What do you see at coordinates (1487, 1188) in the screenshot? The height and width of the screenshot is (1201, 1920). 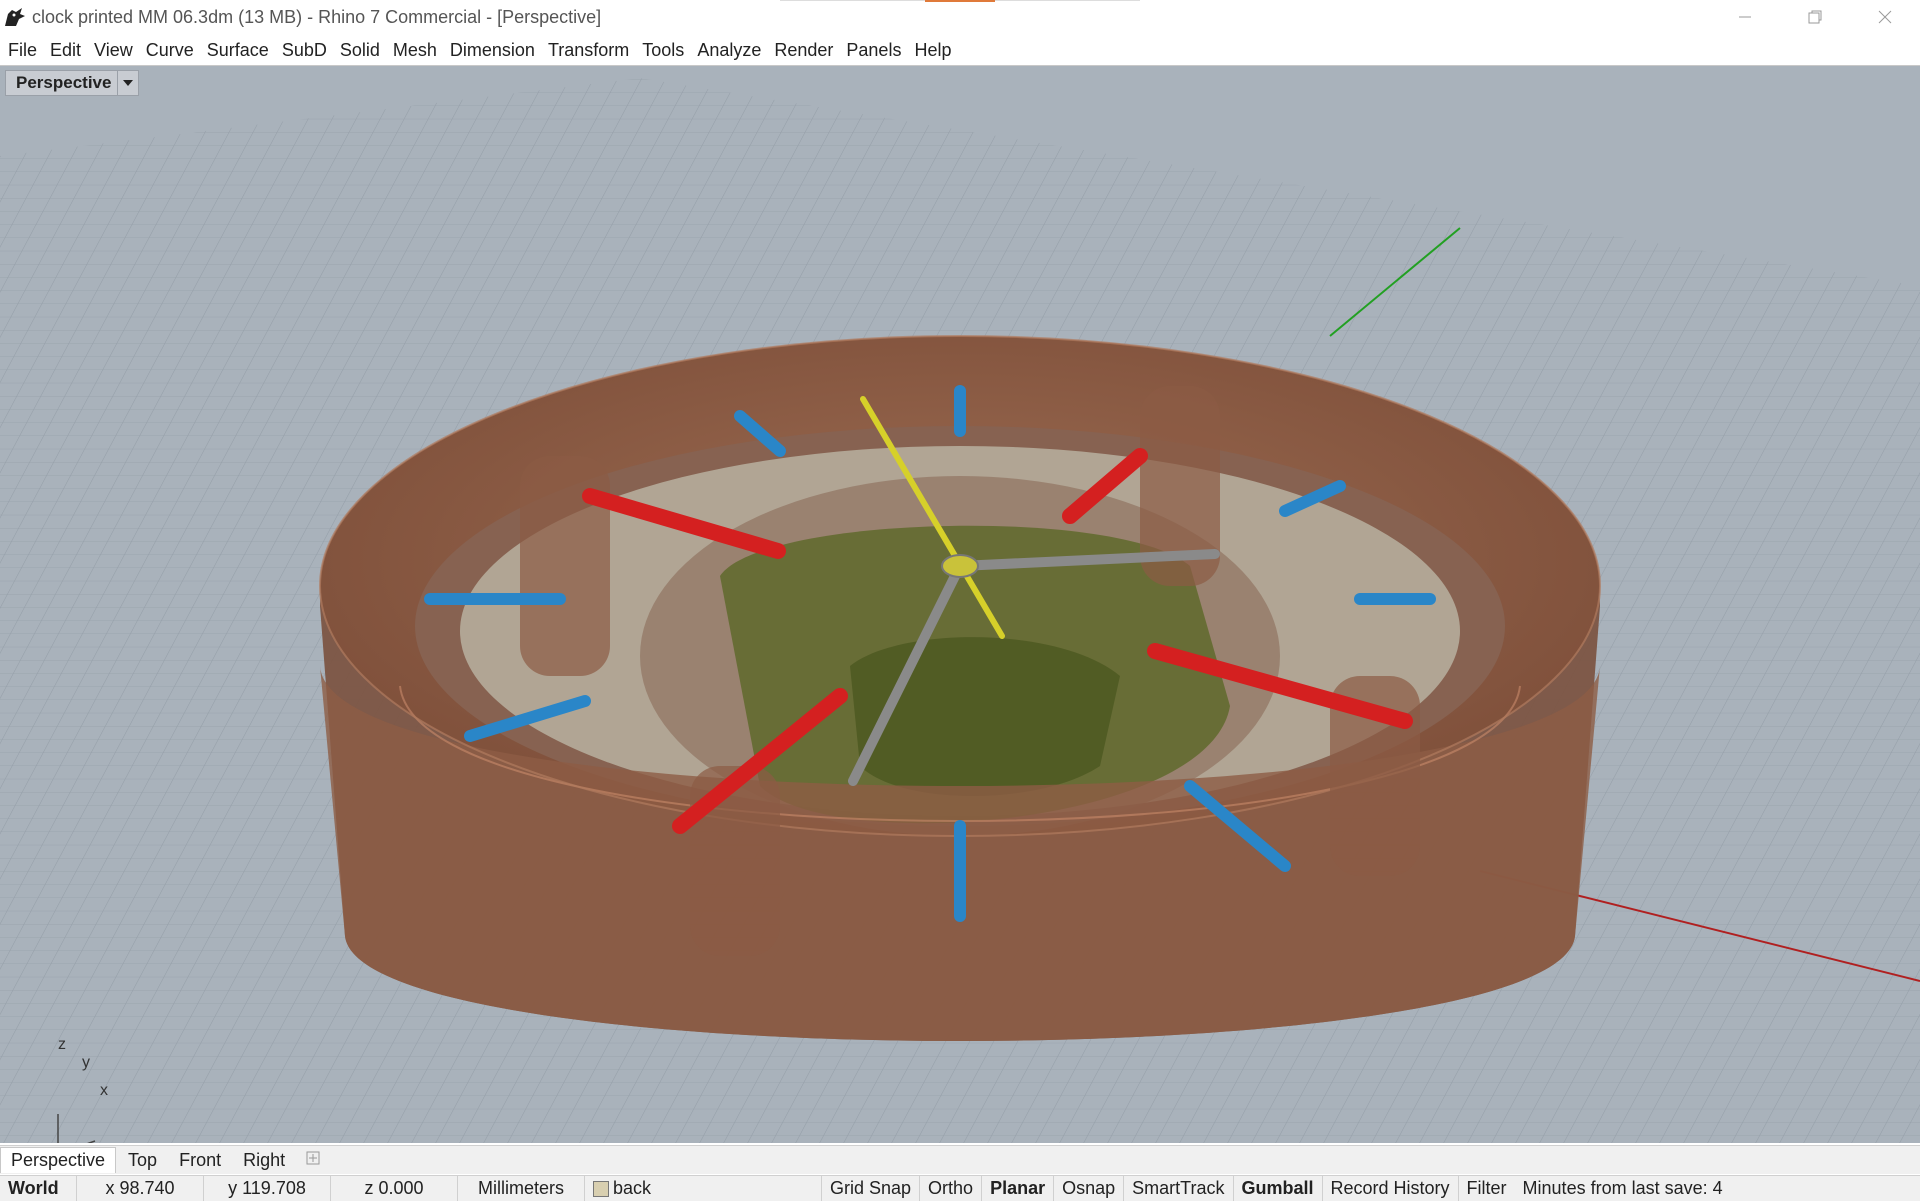 I see `toggle-filter: Filter` at bounding box center [1487, 1188].